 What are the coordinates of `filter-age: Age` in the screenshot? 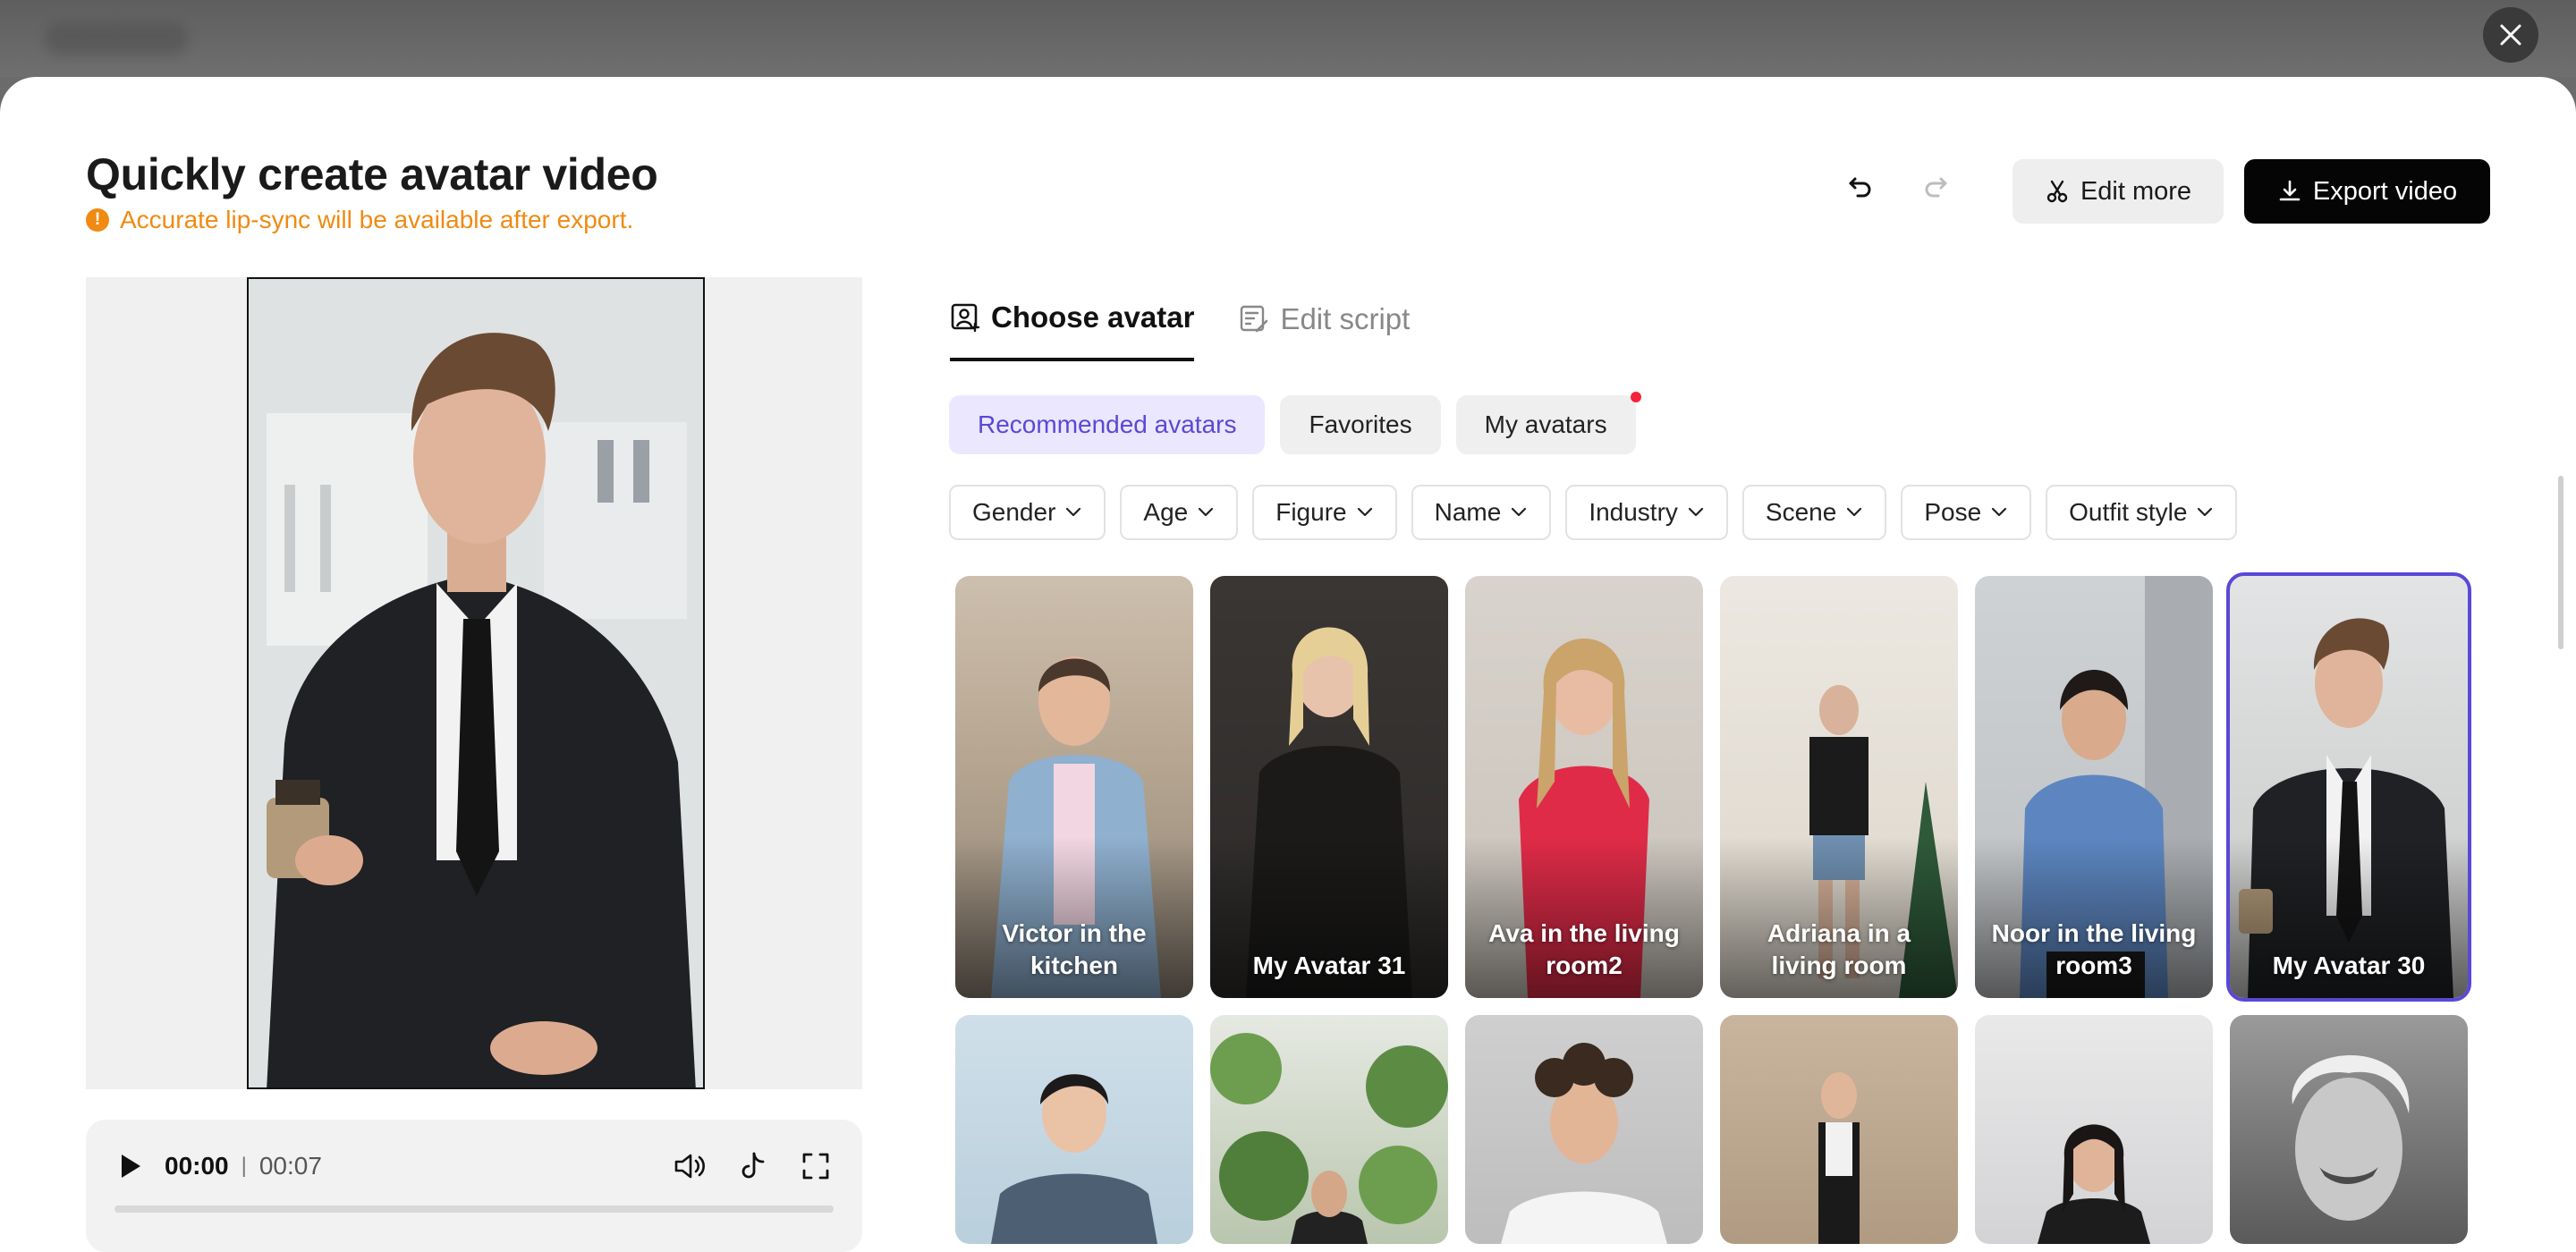 It's located at (1179, 512).